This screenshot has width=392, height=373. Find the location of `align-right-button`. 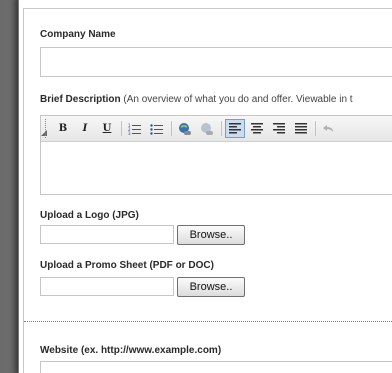

align-right-button is located at coordinates (279, 128).